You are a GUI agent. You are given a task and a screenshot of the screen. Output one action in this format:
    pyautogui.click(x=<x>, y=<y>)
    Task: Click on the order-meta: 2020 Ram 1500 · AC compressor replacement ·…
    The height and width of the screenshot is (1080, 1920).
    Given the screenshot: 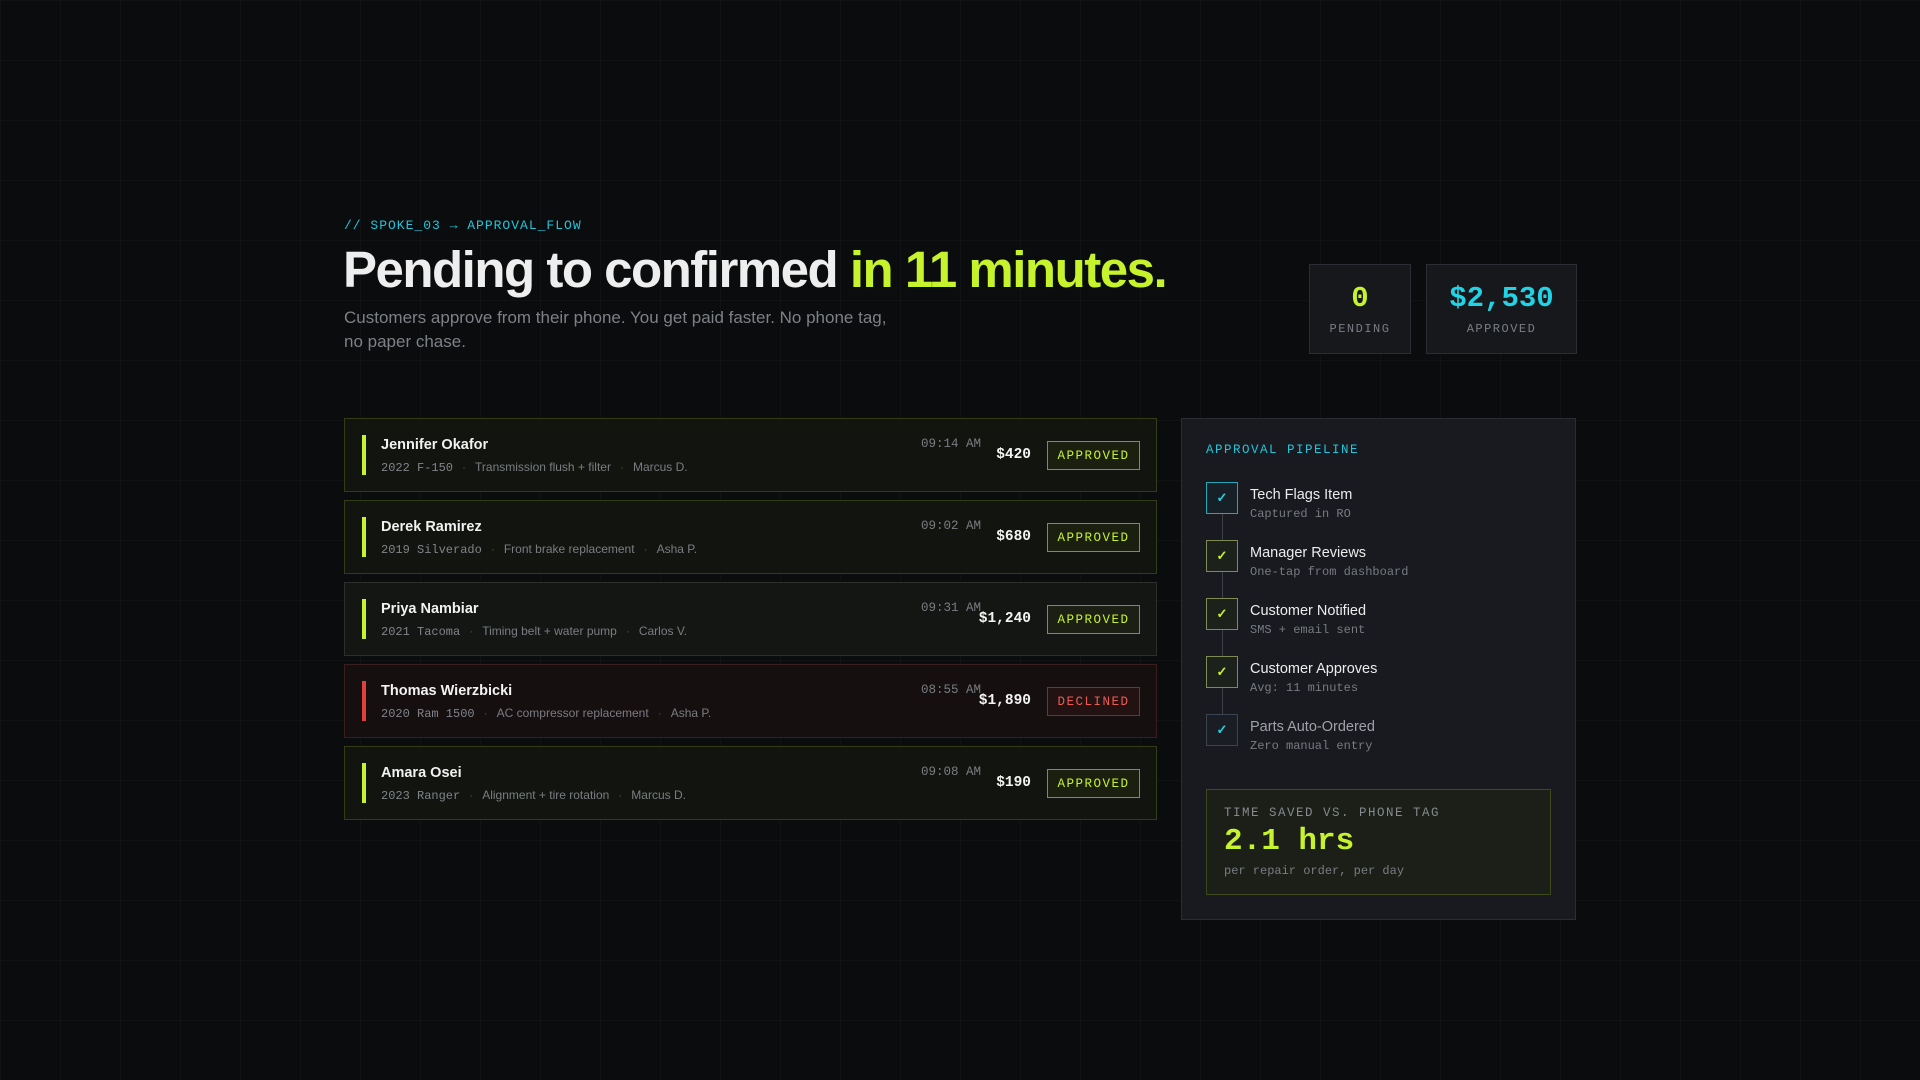 What is the action you would take?
    pyautogui.click(x=546, y=713)
    